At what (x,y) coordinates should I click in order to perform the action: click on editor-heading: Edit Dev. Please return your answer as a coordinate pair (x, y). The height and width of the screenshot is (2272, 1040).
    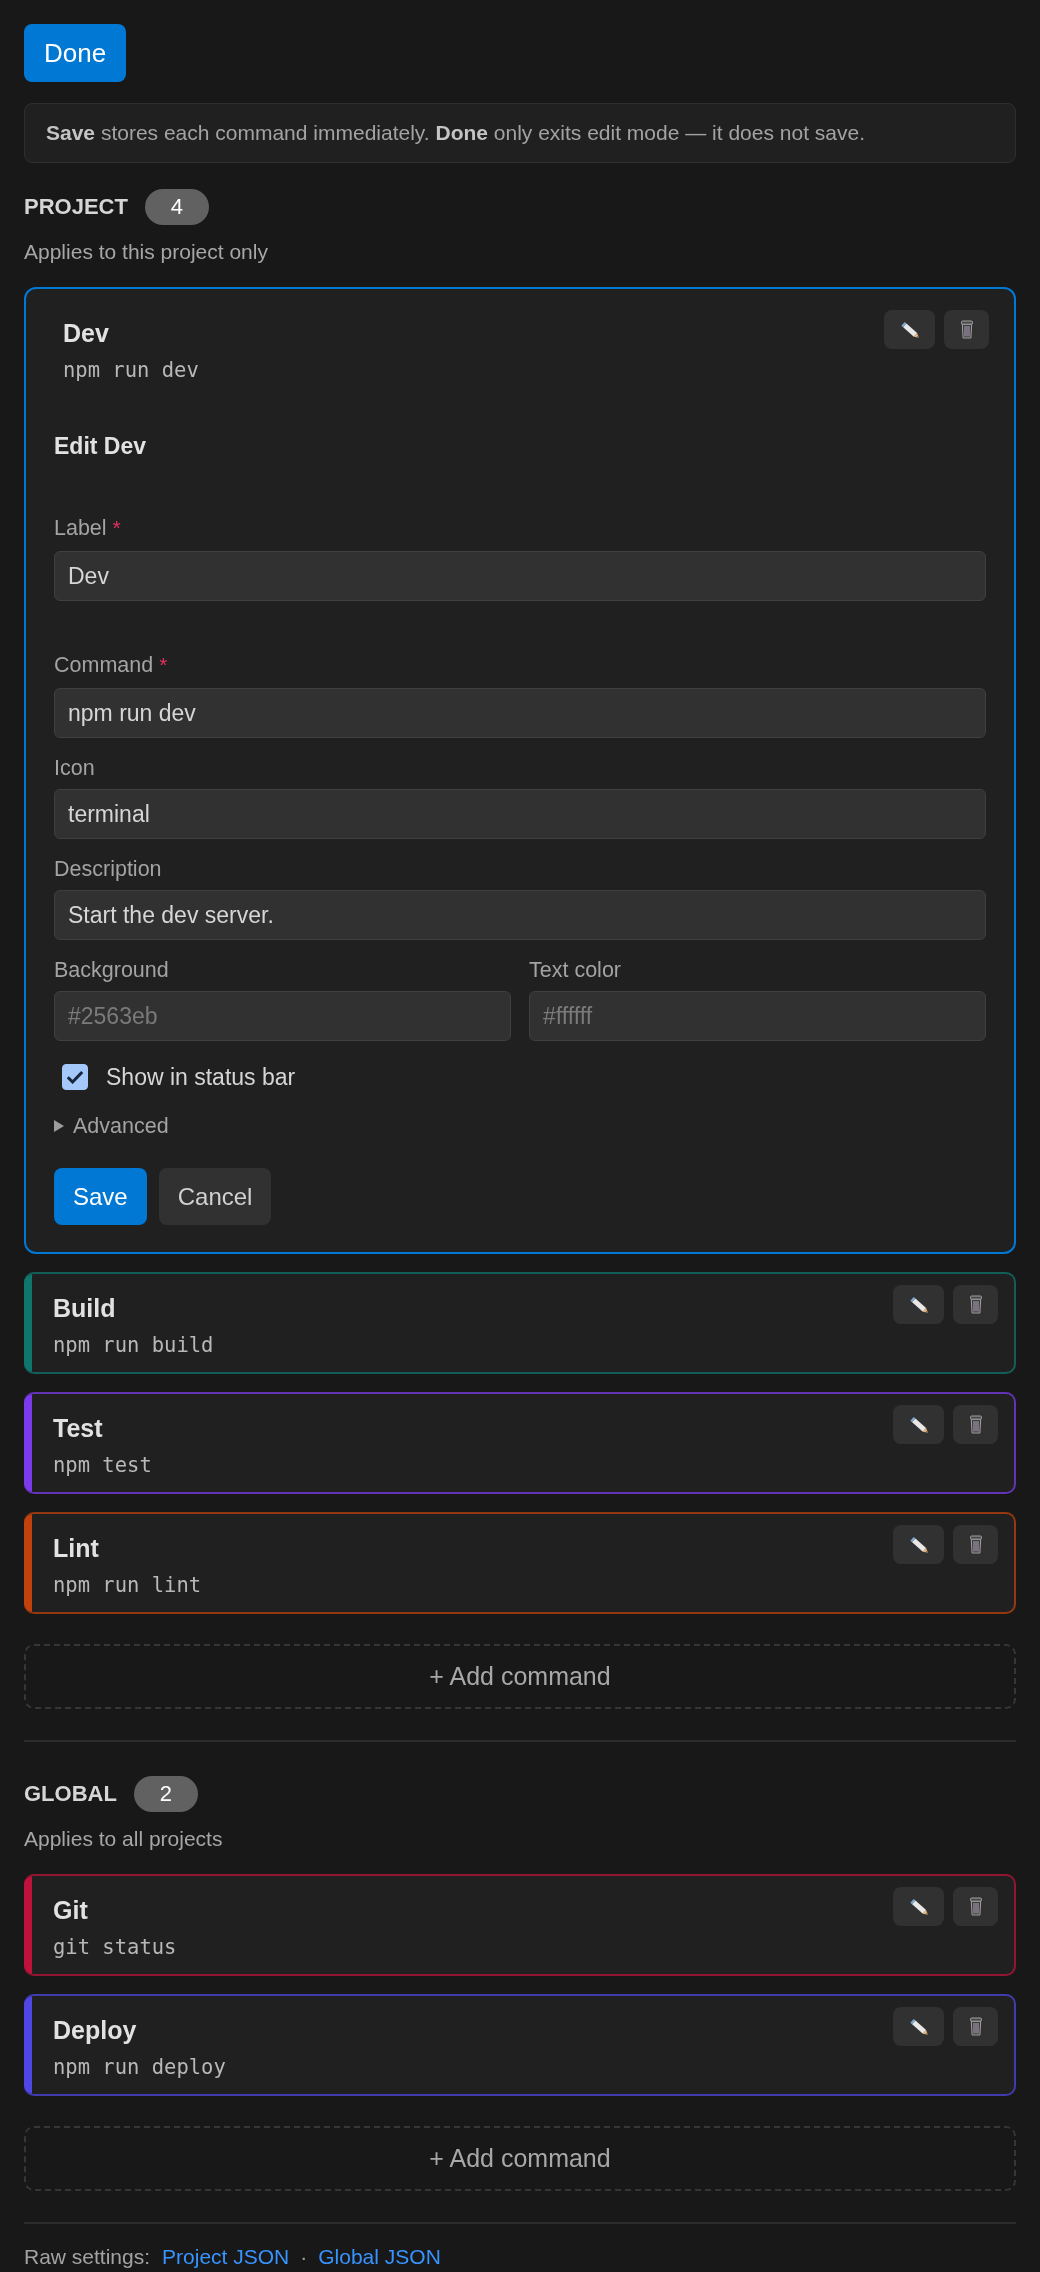
    Looking at the image, I should click on (100, 446).